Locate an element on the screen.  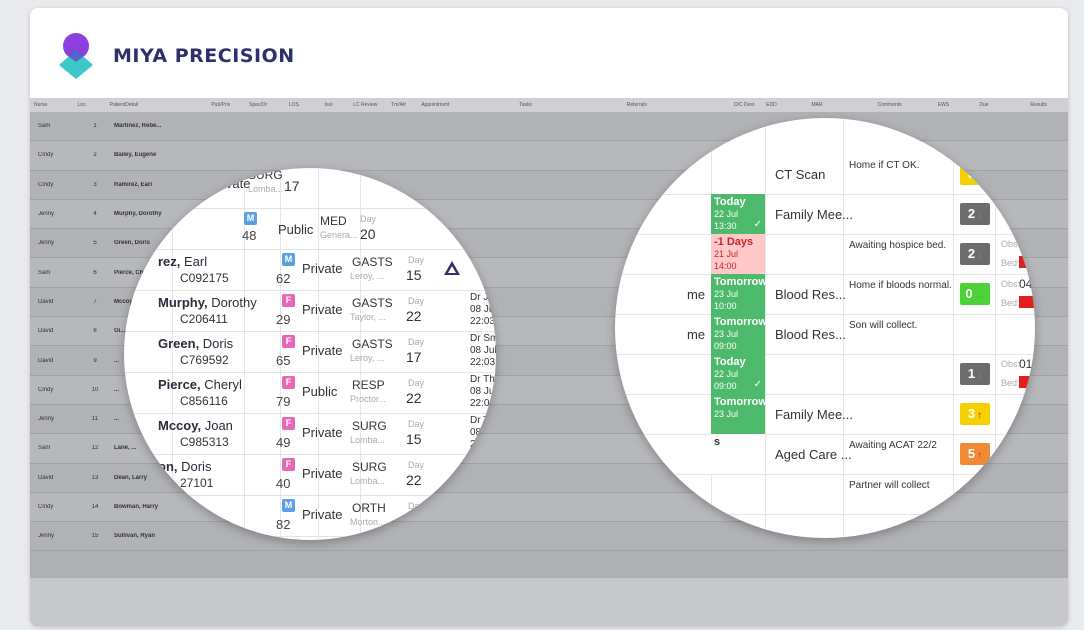
column-header: LOS is located at coordinates (303, 105).